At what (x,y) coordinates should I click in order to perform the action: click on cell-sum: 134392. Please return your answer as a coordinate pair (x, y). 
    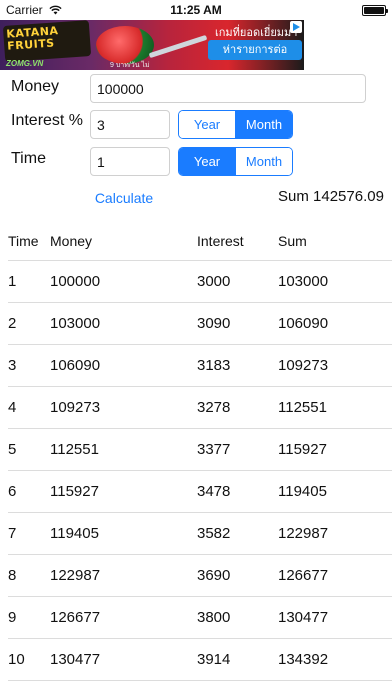
    Looking at the image, I should click on (303, 659).